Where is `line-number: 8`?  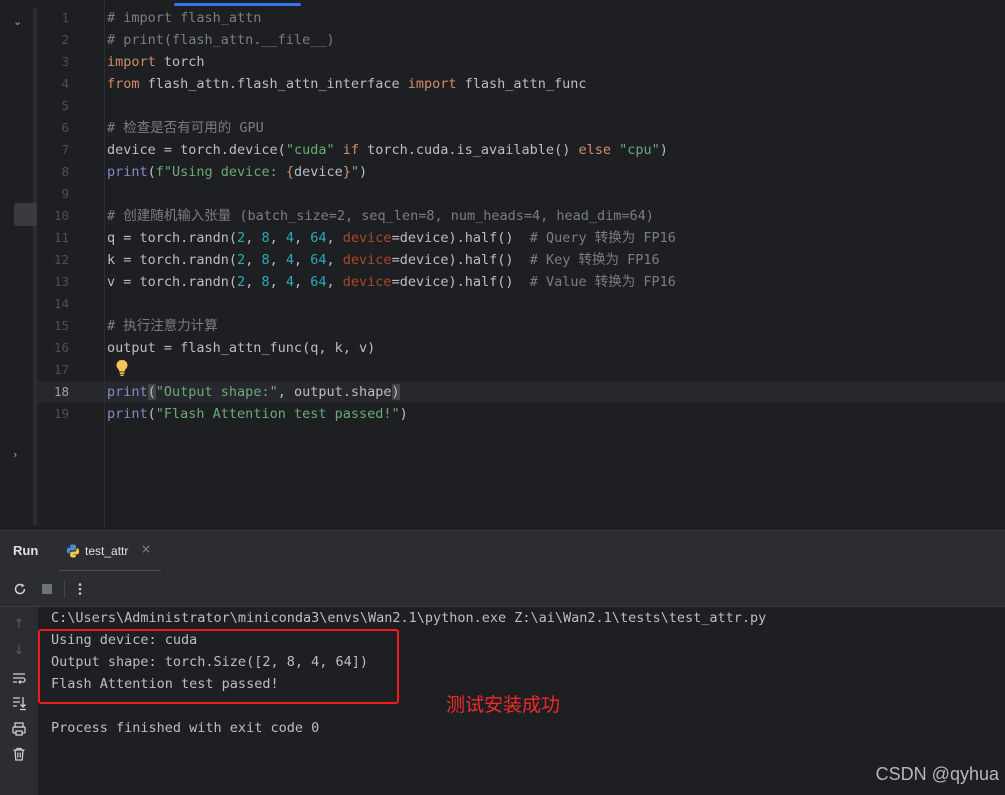
line-number: 8 is located at coordinates (65, 171).